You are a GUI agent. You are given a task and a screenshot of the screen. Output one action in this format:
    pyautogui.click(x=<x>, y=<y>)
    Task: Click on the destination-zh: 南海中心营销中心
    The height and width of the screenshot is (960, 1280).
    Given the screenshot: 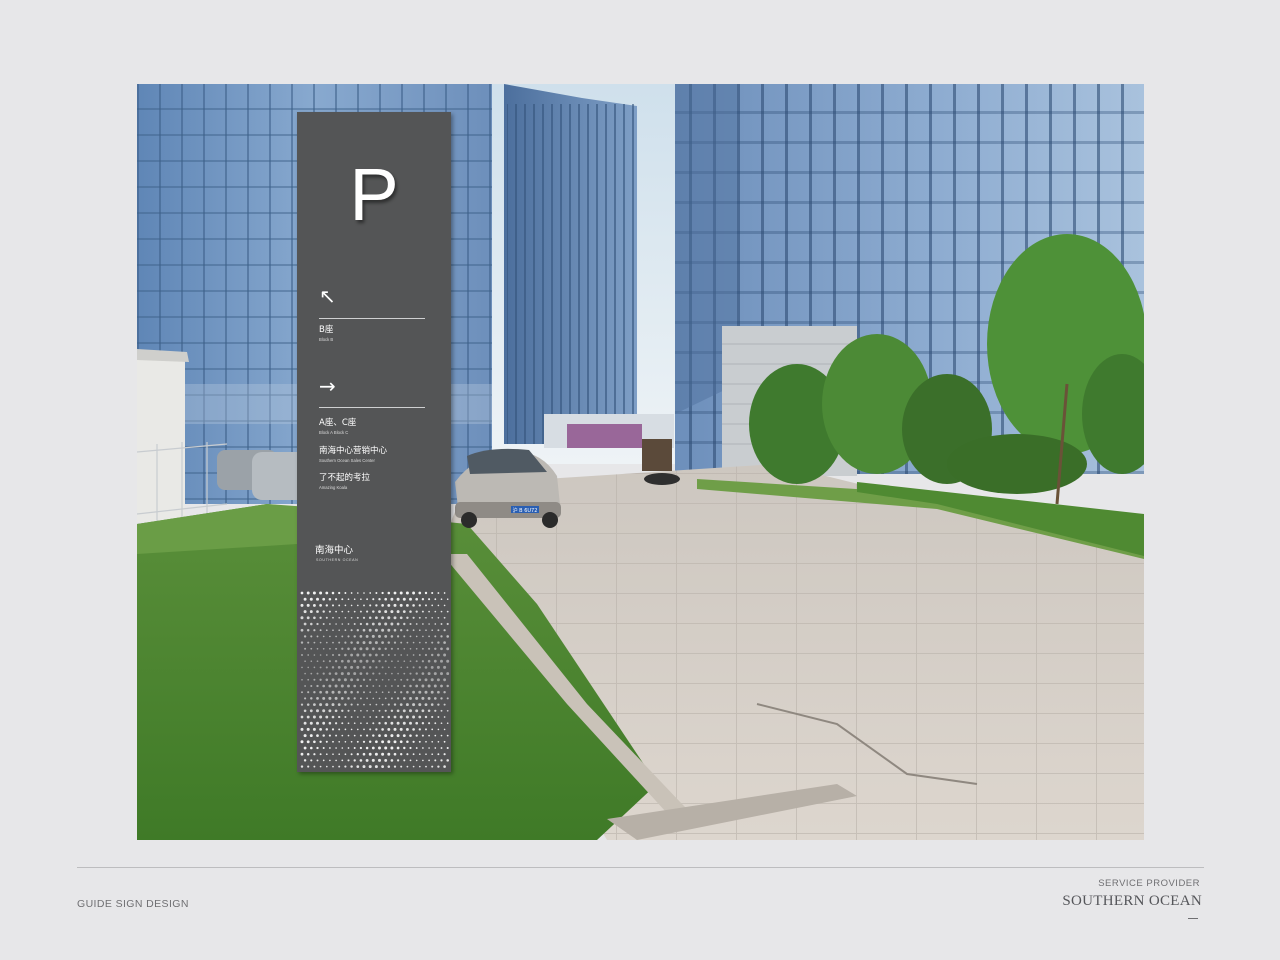 What is the action you would take?
    pyautogui.click(x=353, y=451)
    